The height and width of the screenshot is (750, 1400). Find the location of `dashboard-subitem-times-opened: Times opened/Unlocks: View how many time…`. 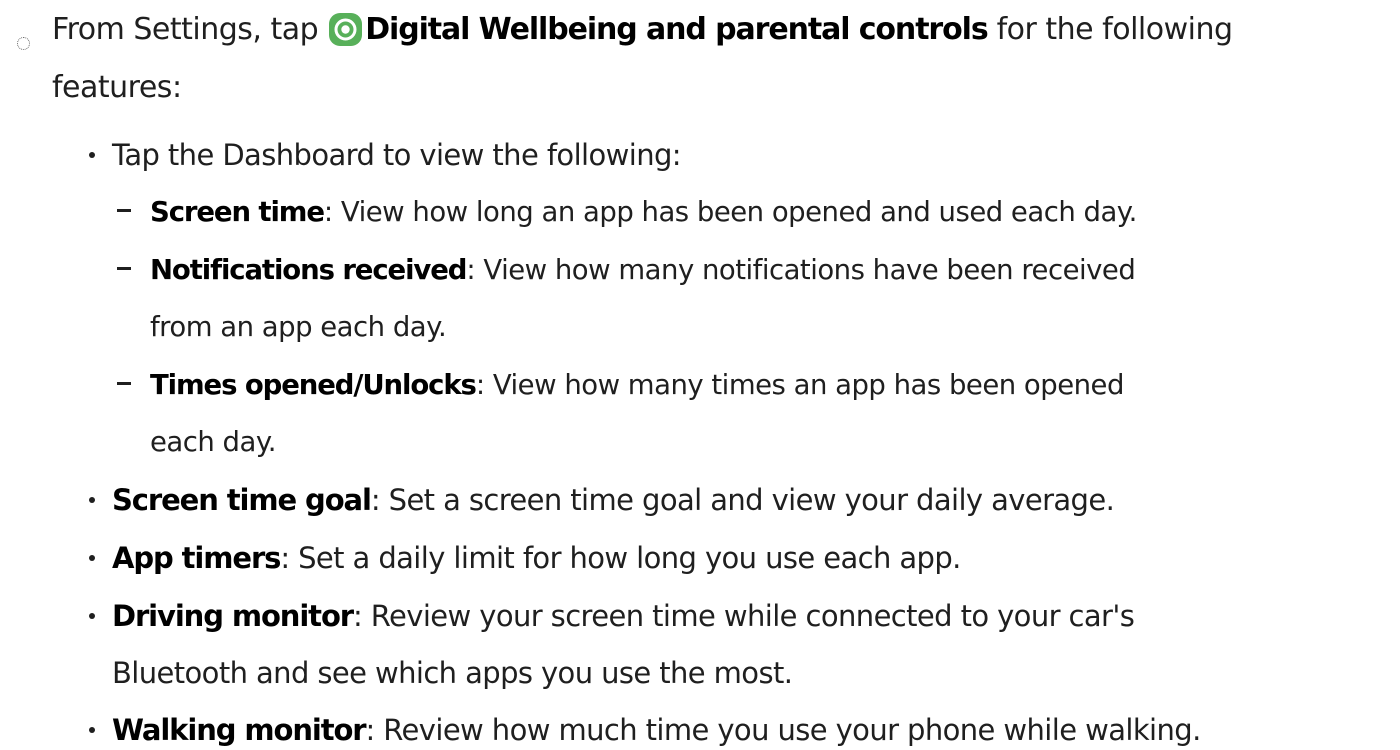

dashboard-subitem-times-opened: Times opened/Unlocks: View how many time… is located at coordinates (637, 385).